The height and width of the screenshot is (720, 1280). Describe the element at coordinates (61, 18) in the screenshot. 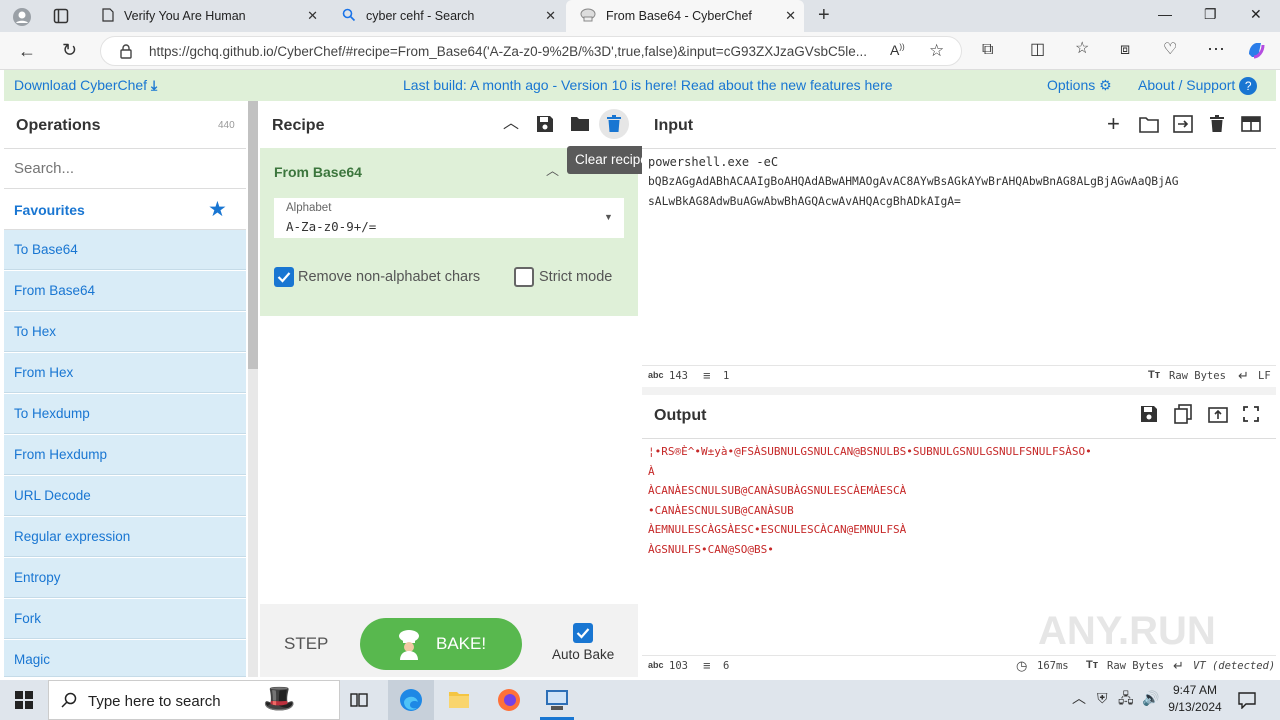

I see `tab-actions-icon` at that location.